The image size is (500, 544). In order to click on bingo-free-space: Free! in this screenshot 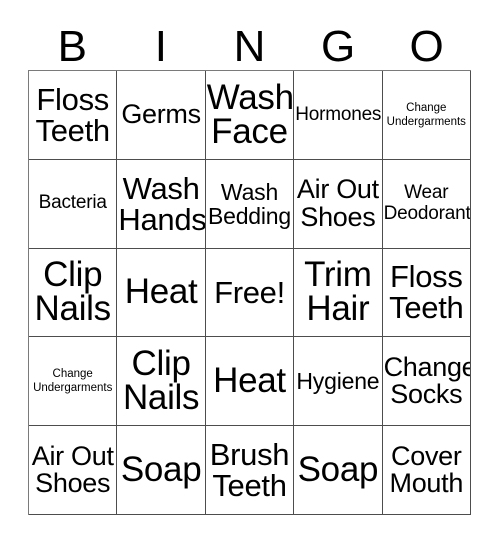, I will do `click(250, 293)`.